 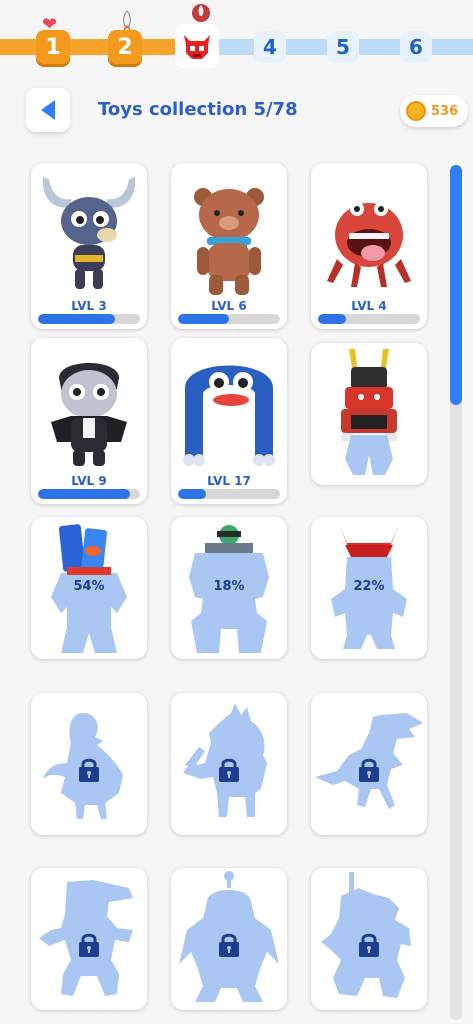 I want to click on coin-count: 536, so click(x=445, y=111).